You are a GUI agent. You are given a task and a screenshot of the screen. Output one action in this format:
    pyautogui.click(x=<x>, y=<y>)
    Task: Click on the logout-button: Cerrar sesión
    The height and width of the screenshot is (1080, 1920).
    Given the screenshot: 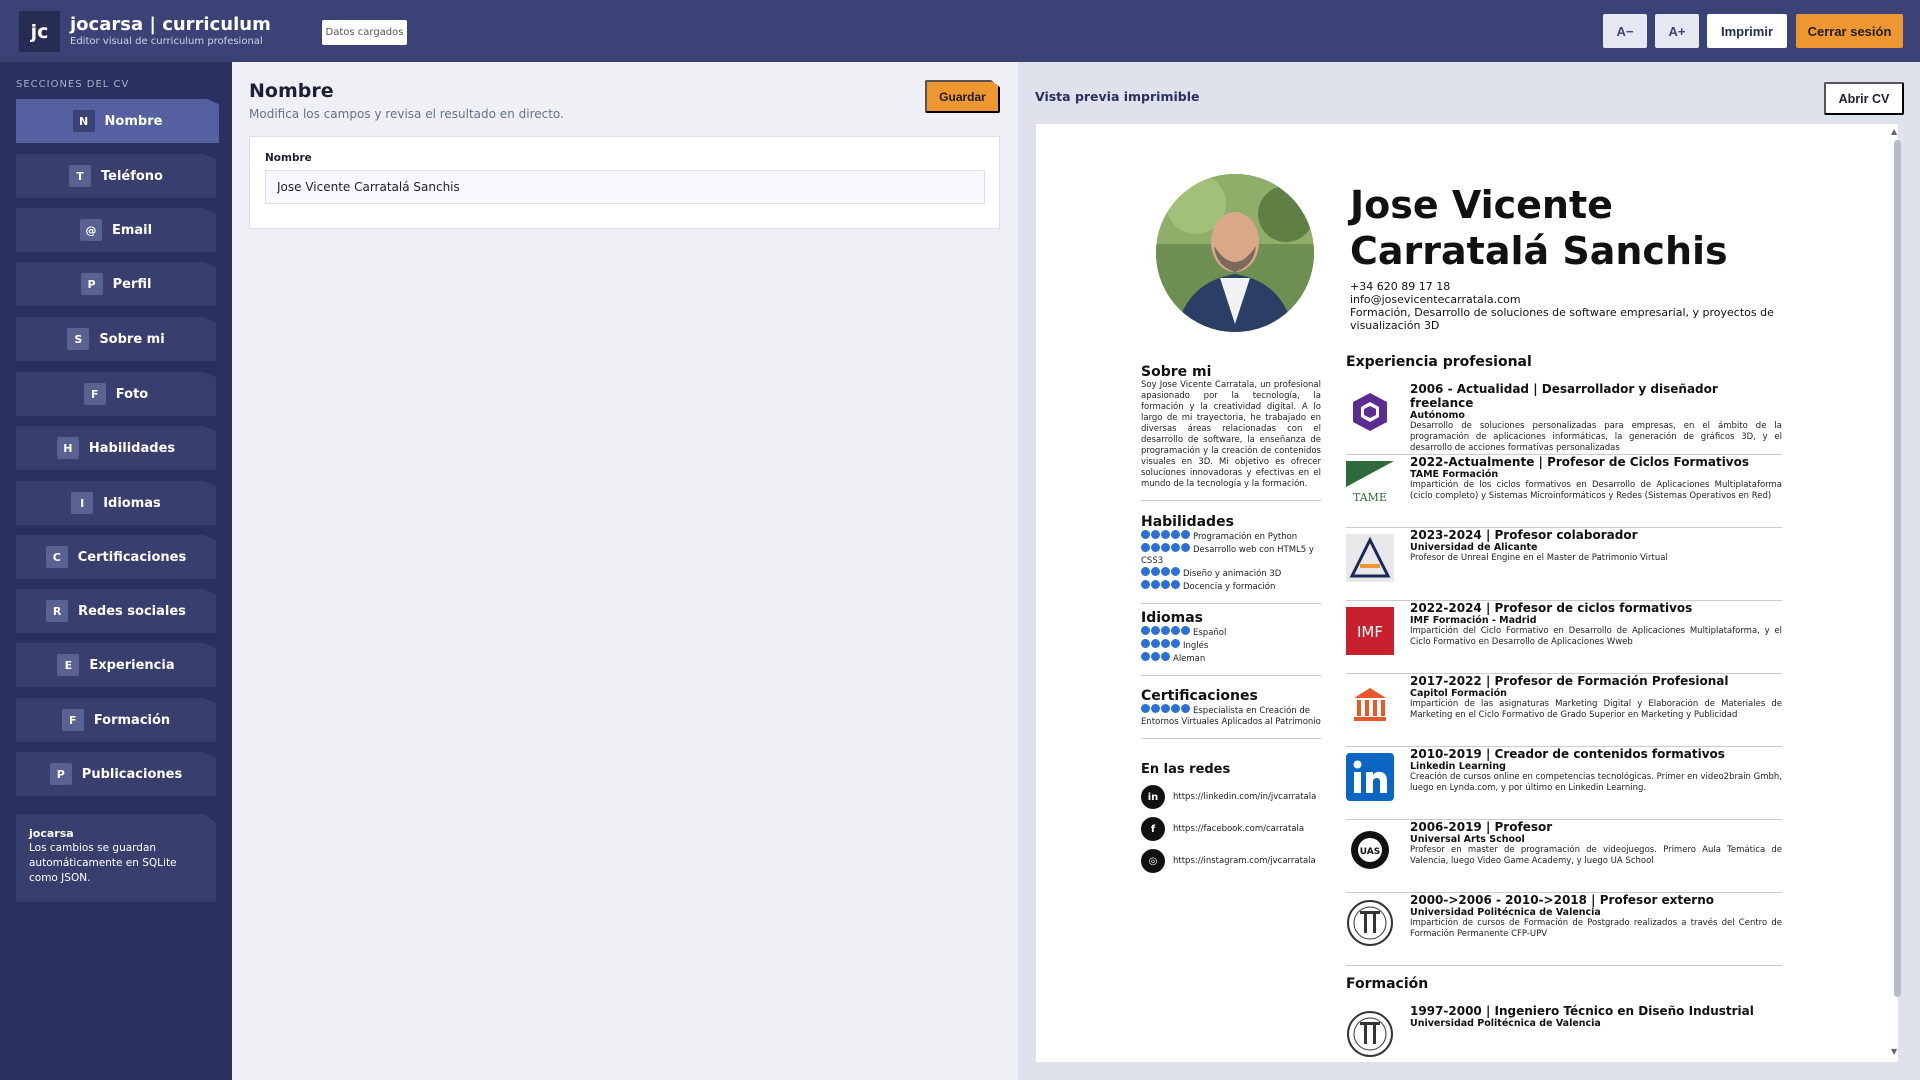 What is the action you would take?
    pyautogui.click(x=1849, y=31)
    